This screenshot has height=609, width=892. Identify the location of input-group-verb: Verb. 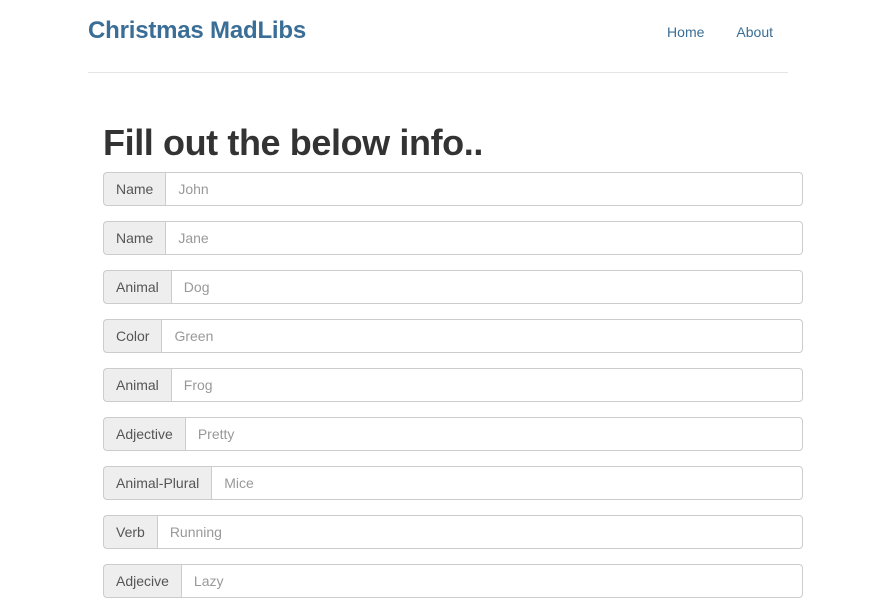
(453, 532).